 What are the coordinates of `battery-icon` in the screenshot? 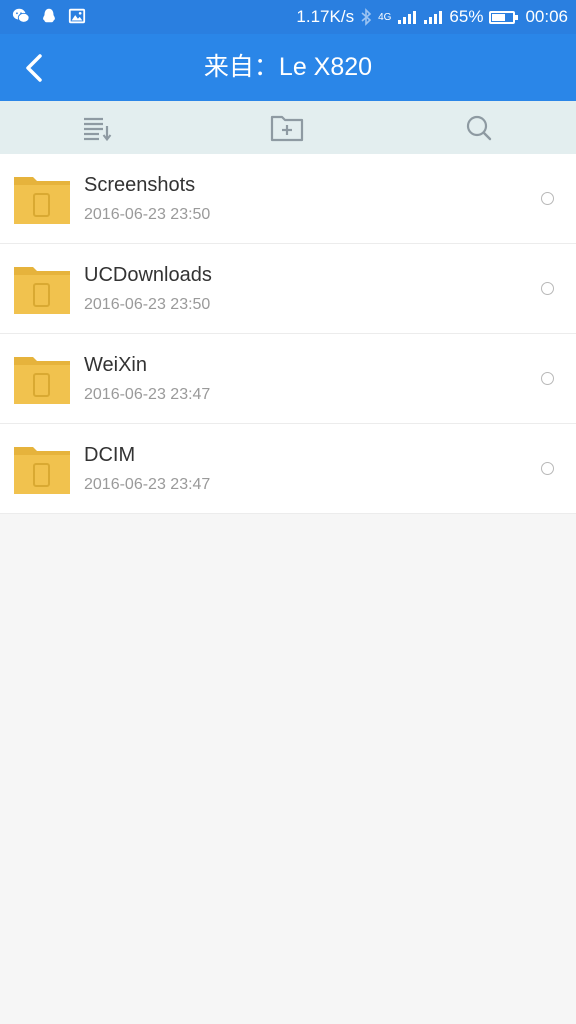 It's located at (504, 17).